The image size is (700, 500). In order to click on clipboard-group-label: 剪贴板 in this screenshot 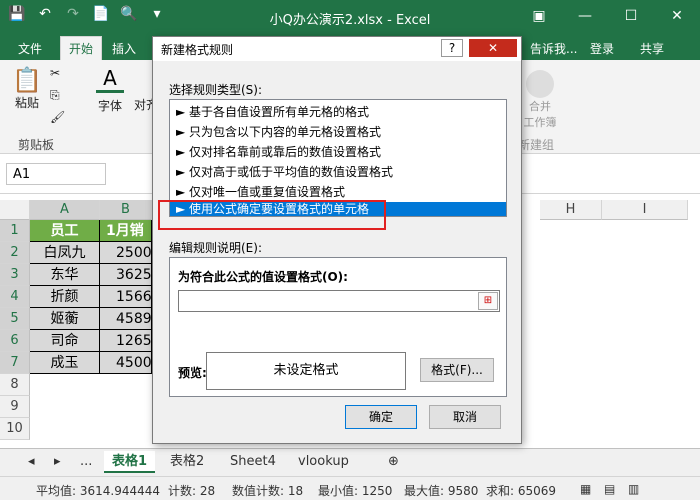, I will do `click(36, 145)`.